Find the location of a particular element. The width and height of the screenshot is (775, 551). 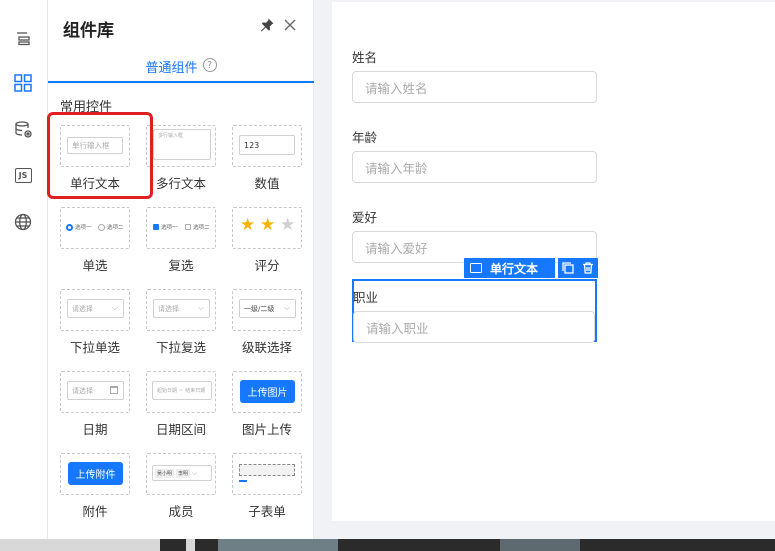

preview-date-range: 起始日期 ~ 结束日期 is located at coordinates (182, 390).